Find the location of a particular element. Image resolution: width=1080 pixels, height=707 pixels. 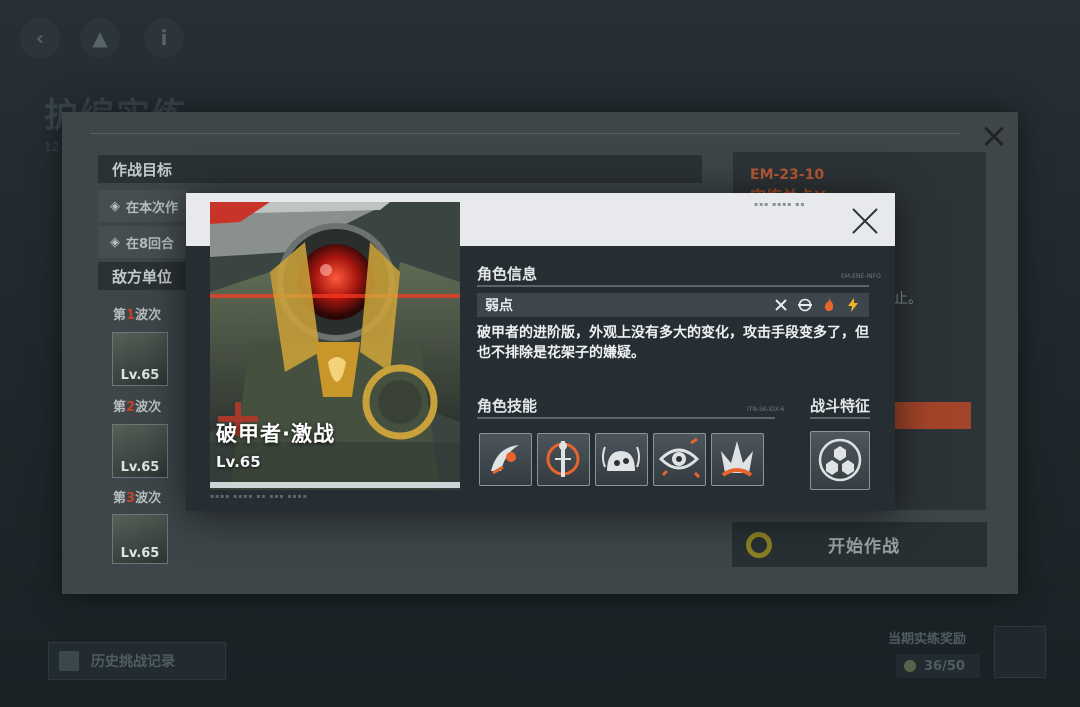

scanning-eye-icon is located at coordinates (679, 458).